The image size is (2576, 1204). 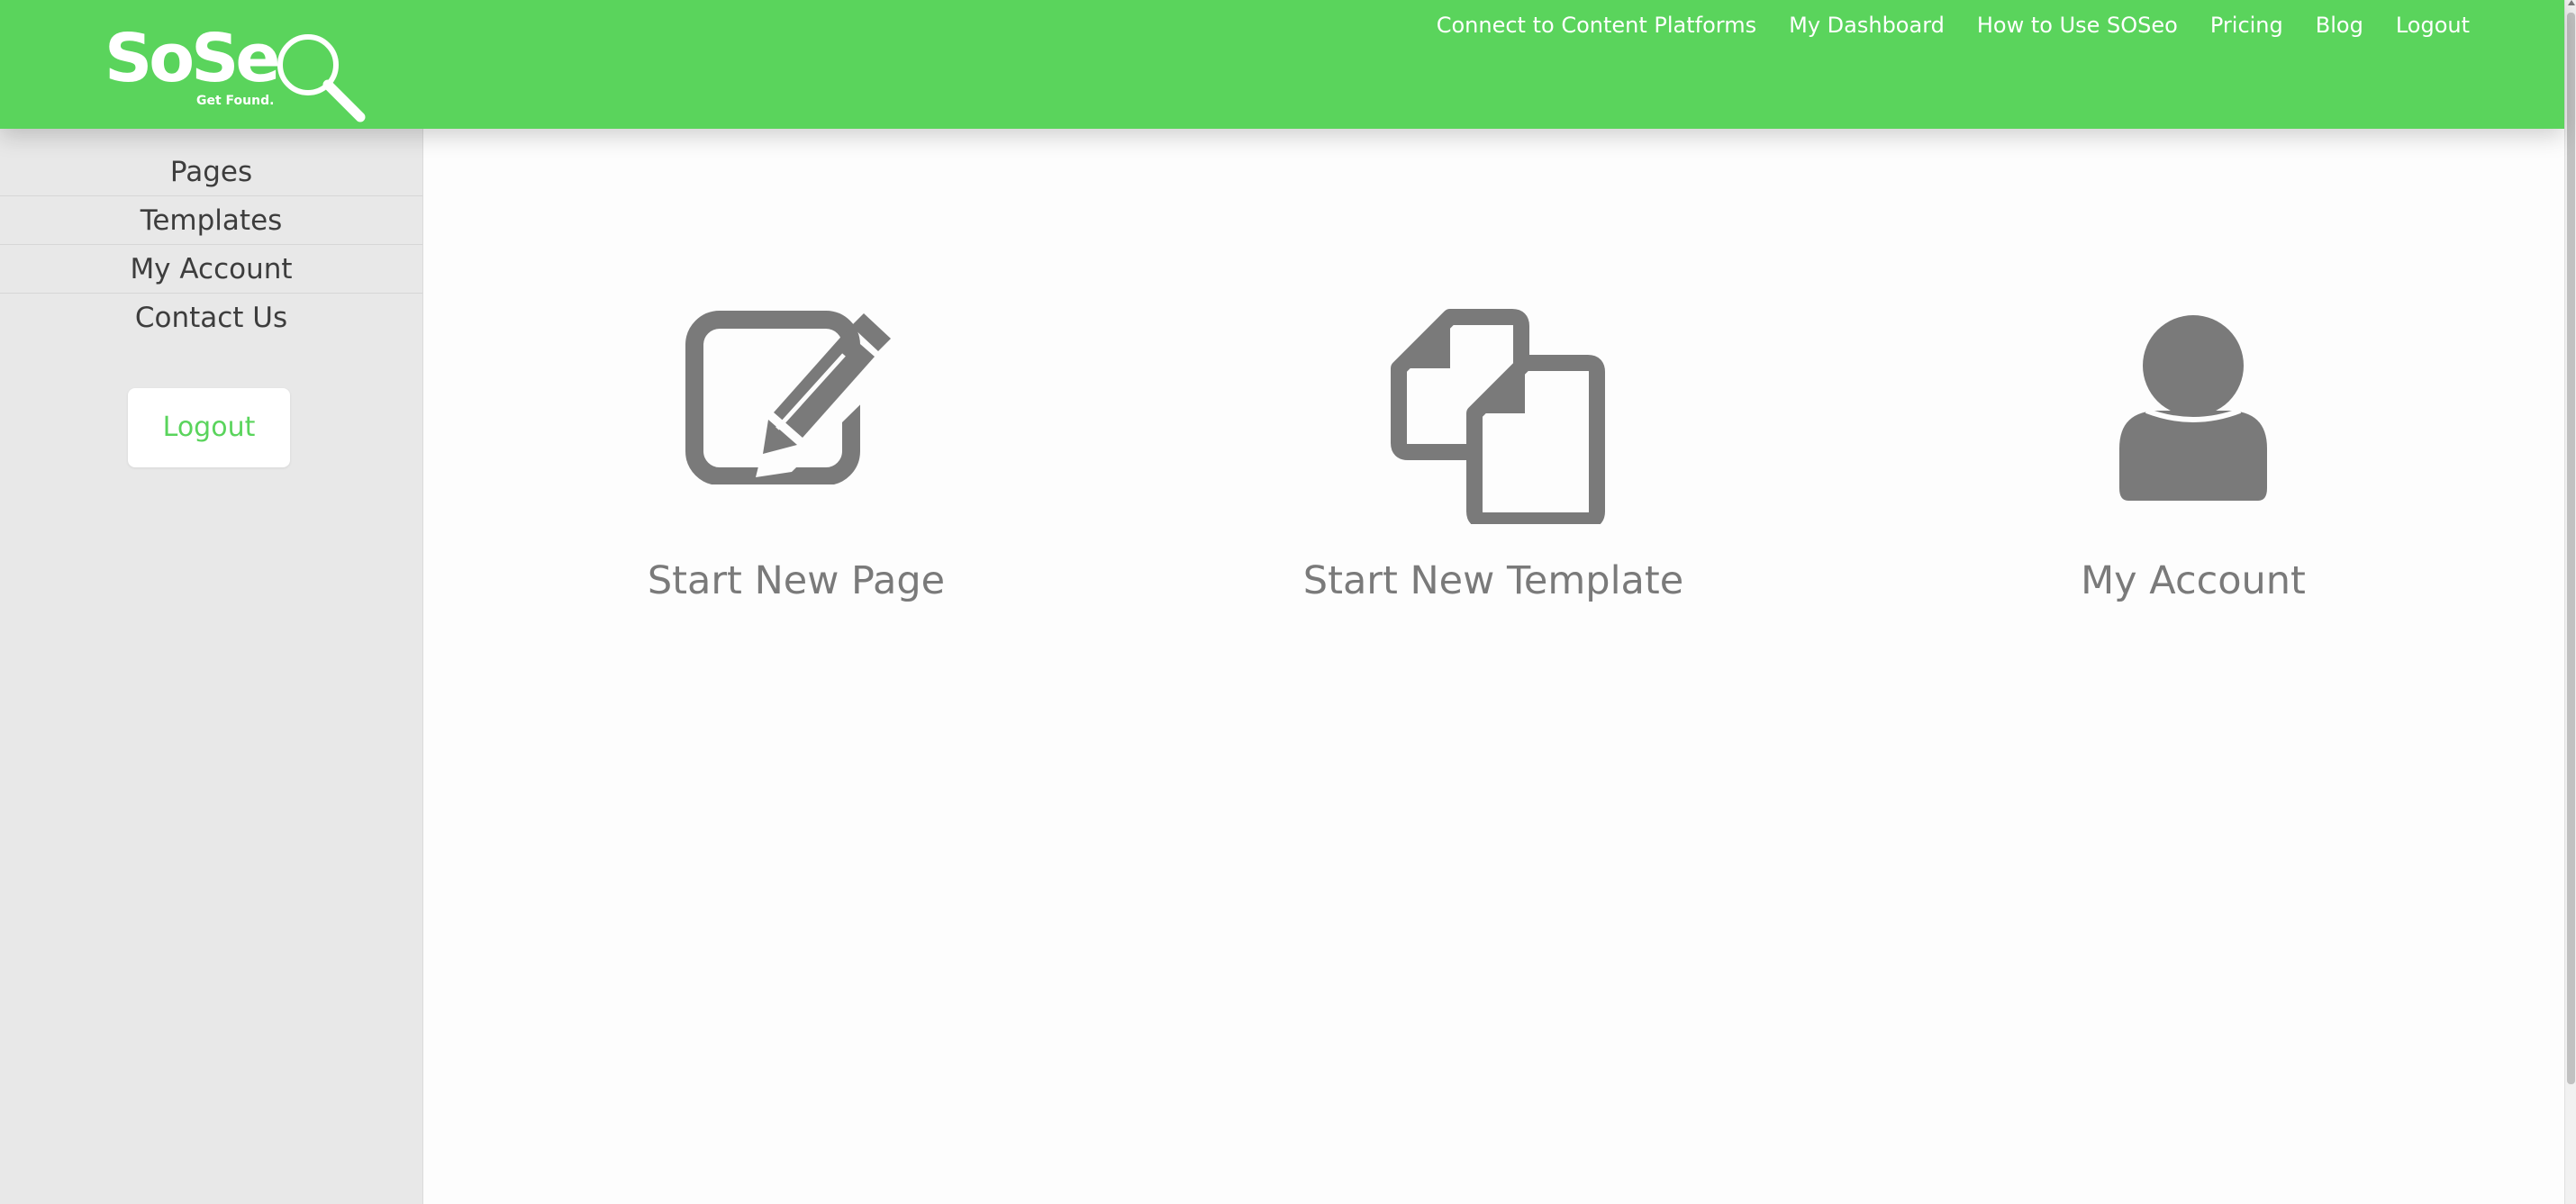 I want to click on nav-blog: Blog, so click(x=2339, y=25).